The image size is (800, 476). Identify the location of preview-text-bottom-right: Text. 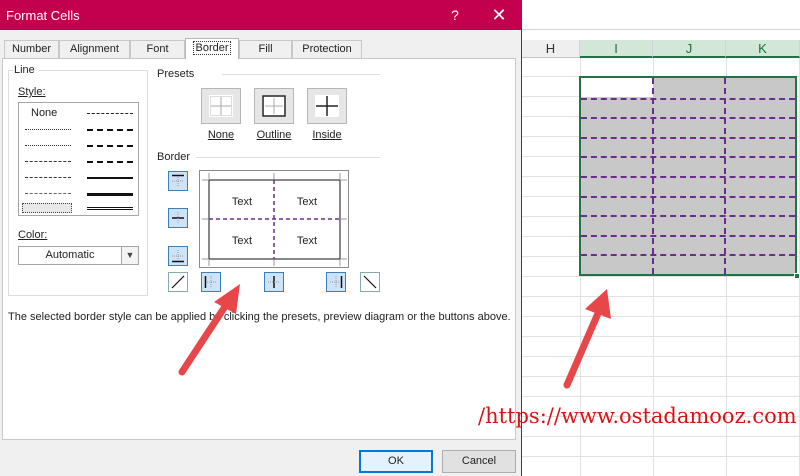
(307, 241).